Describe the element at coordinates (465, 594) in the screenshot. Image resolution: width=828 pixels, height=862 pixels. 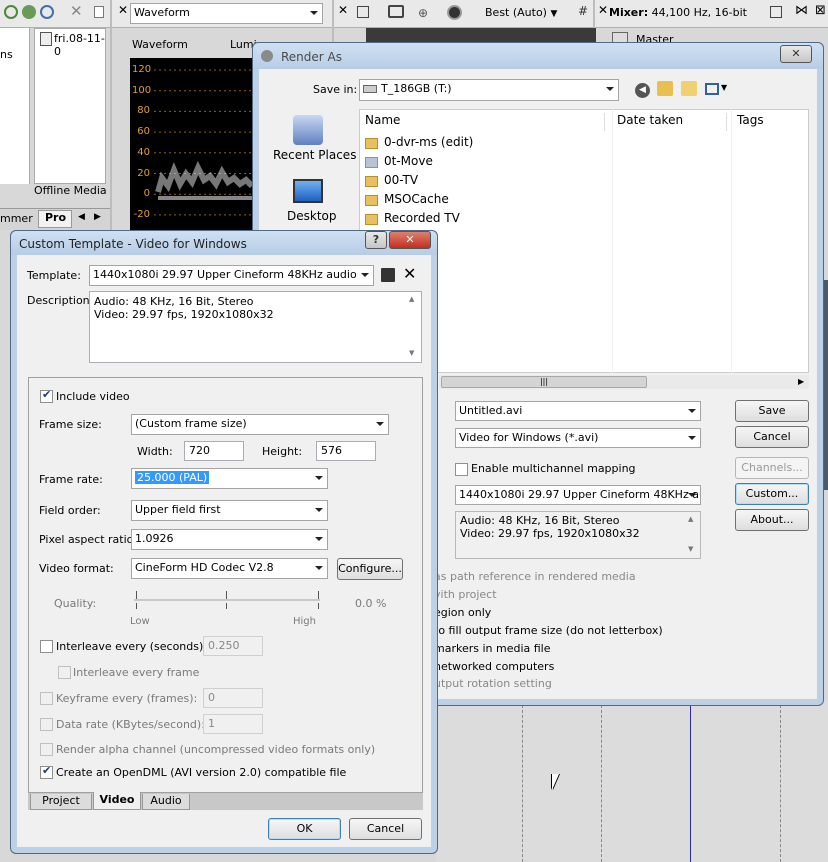
I see `render-option-label: vith project` at that location.